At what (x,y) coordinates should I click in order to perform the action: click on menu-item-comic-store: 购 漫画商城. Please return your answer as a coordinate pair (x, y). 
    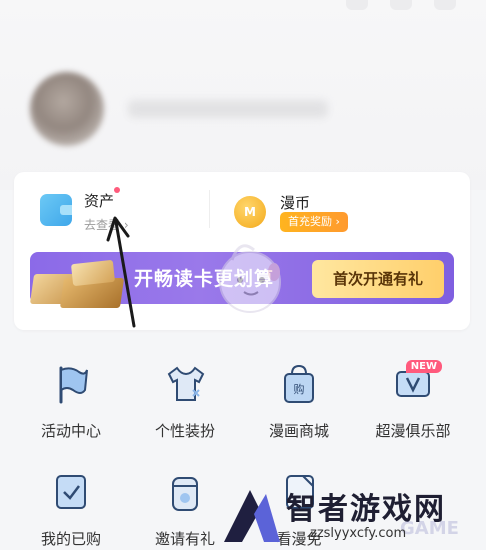
    Looking at the image, I should click on (299, 401).